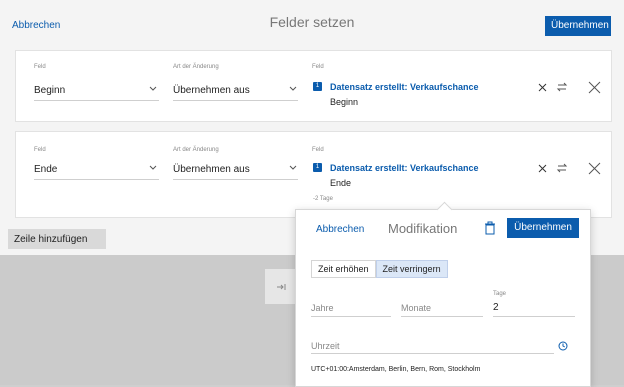 The width and height of the screenshot is (624, 387). I want to click on popover-title: Modifikation, so click(423, 228).